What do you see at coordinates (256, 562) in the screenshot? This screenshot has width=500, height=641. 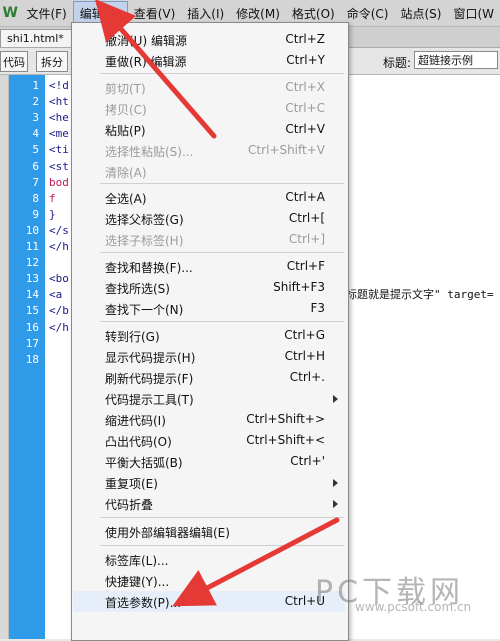 I see `arrow-to-preferences` at bounding box center [256, 562].